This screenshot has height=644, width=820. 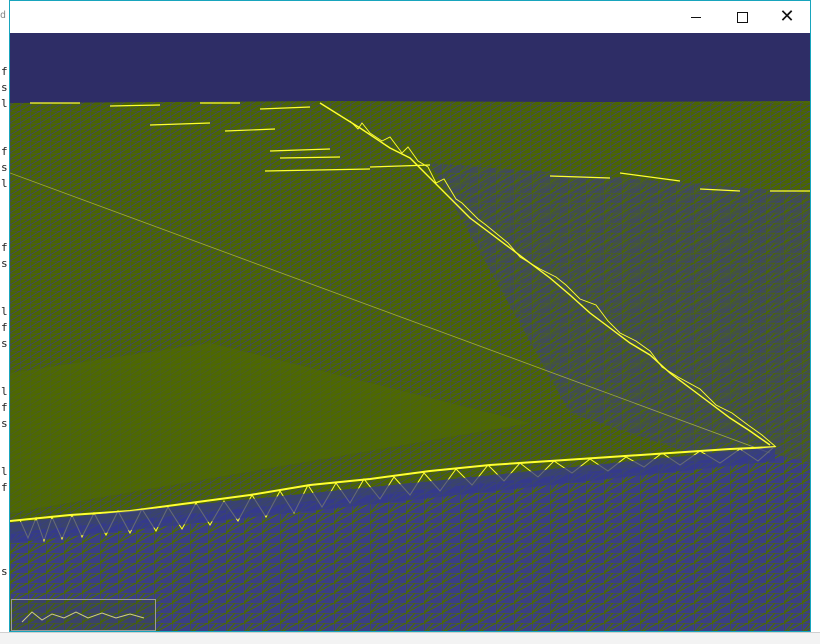 I want to click on minimap-overlay, so click(x=83, y=615).